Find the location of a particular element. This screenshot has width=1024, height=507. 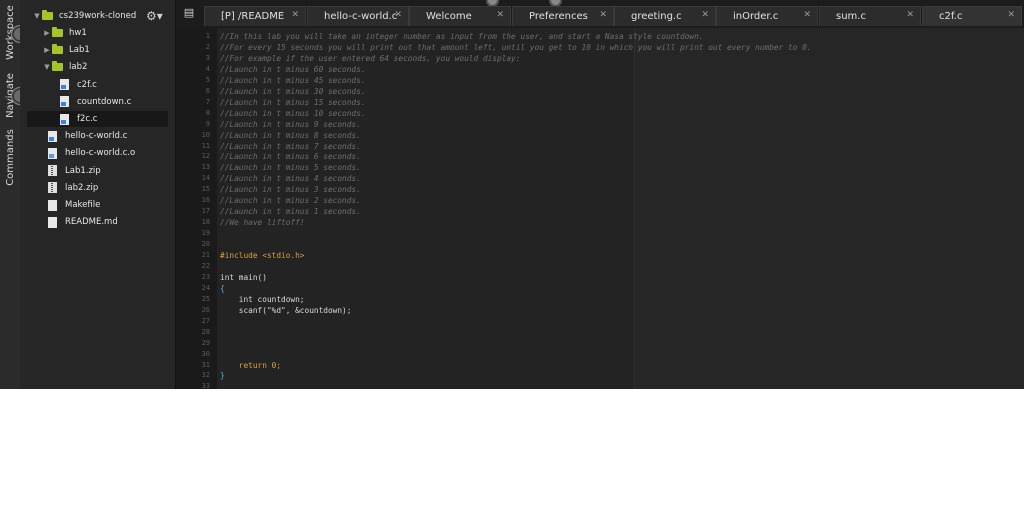

line-number: 29 is located at coordinates (205, 342).